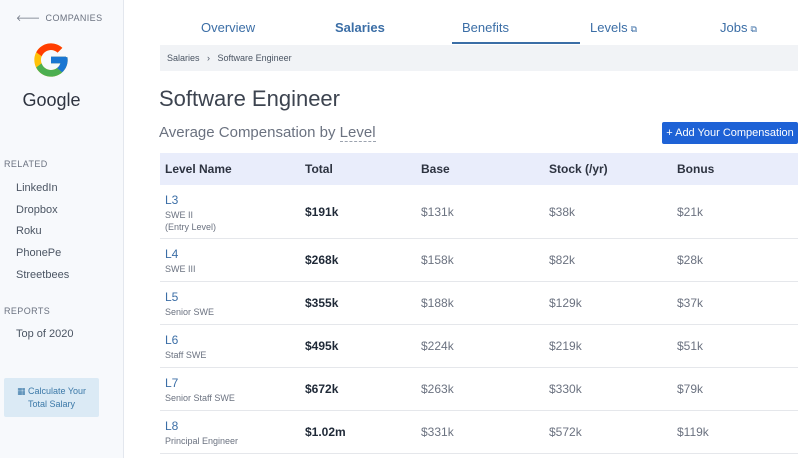  I want to click on breadcrumb-current: Software Engineer, so click(254, 58).